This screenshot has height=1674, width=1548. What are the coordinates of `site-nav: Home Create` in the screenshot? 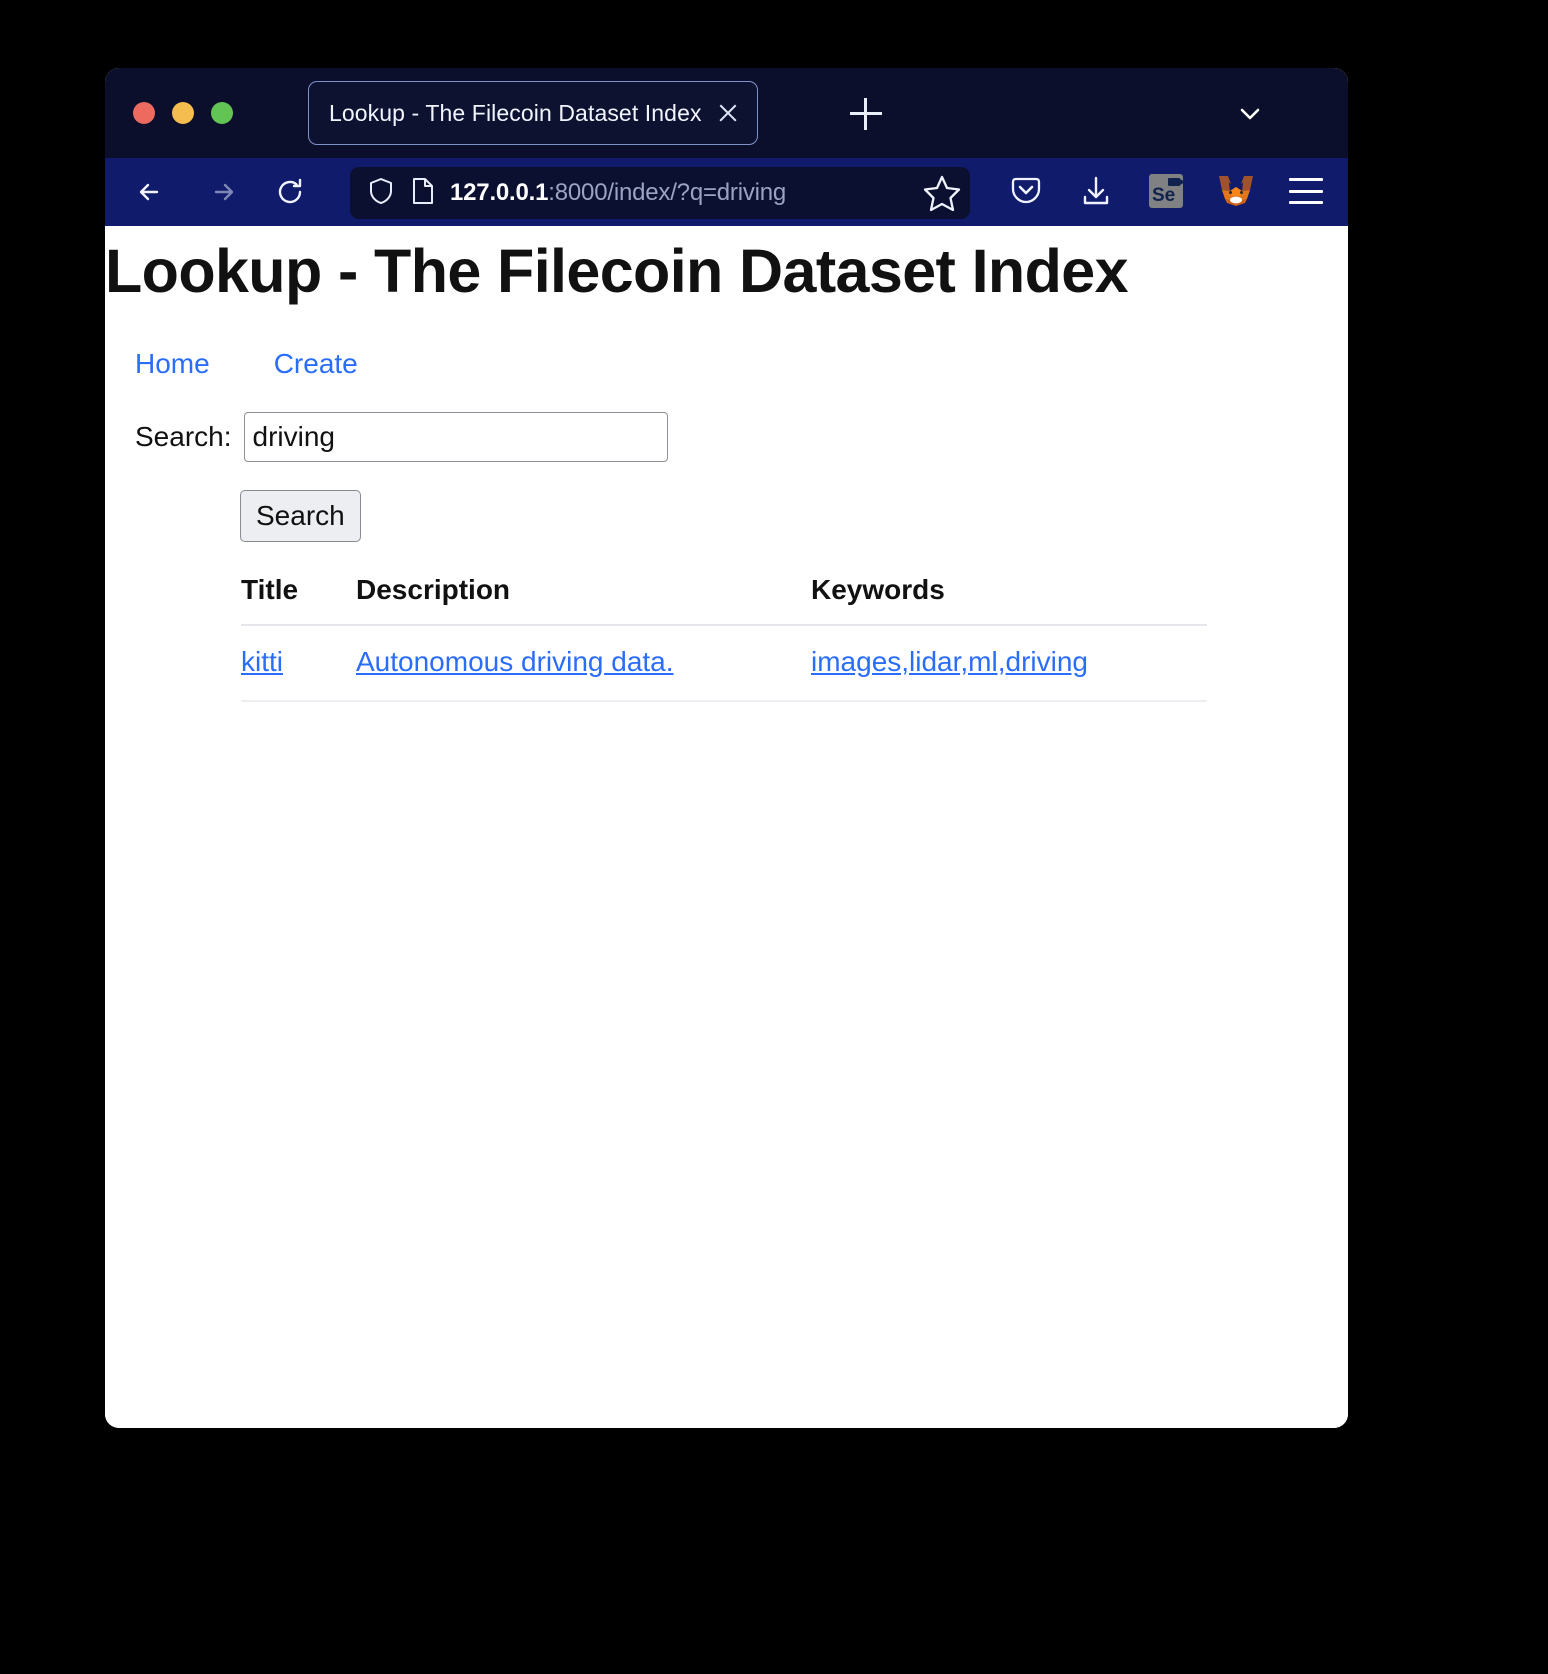 It's located at (741, 364).